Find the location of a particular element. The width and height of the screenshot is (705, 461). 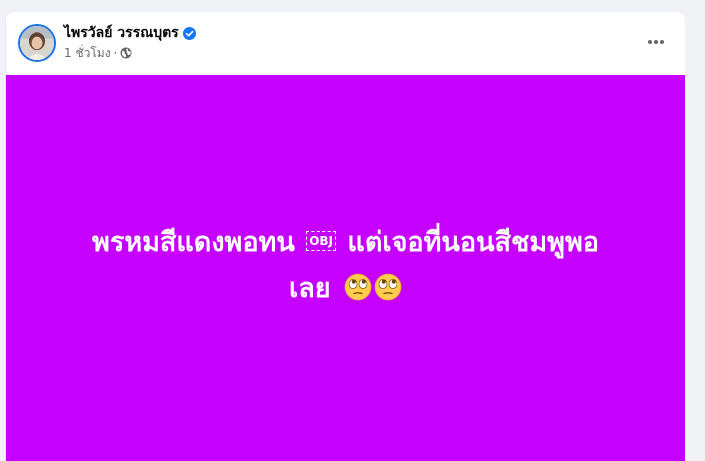

more-horizontal-icon is located at coordinates (656, 42).